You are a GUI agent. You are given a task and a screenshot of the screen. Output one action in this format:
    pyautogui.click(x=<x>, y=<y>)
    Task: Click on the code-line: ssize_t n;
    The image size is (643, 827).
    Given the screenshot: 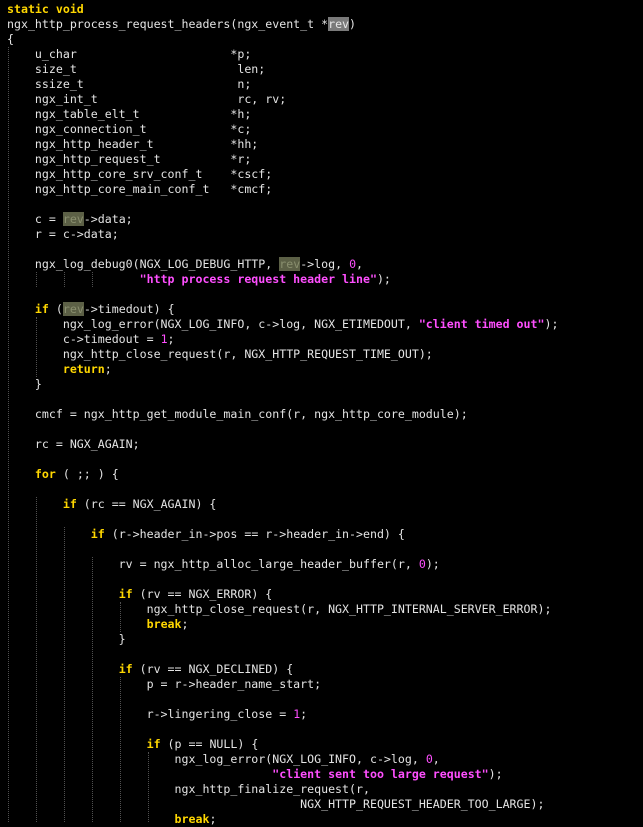 What is the action you would take?
    pyautogui.click(x=129, y=84)
    